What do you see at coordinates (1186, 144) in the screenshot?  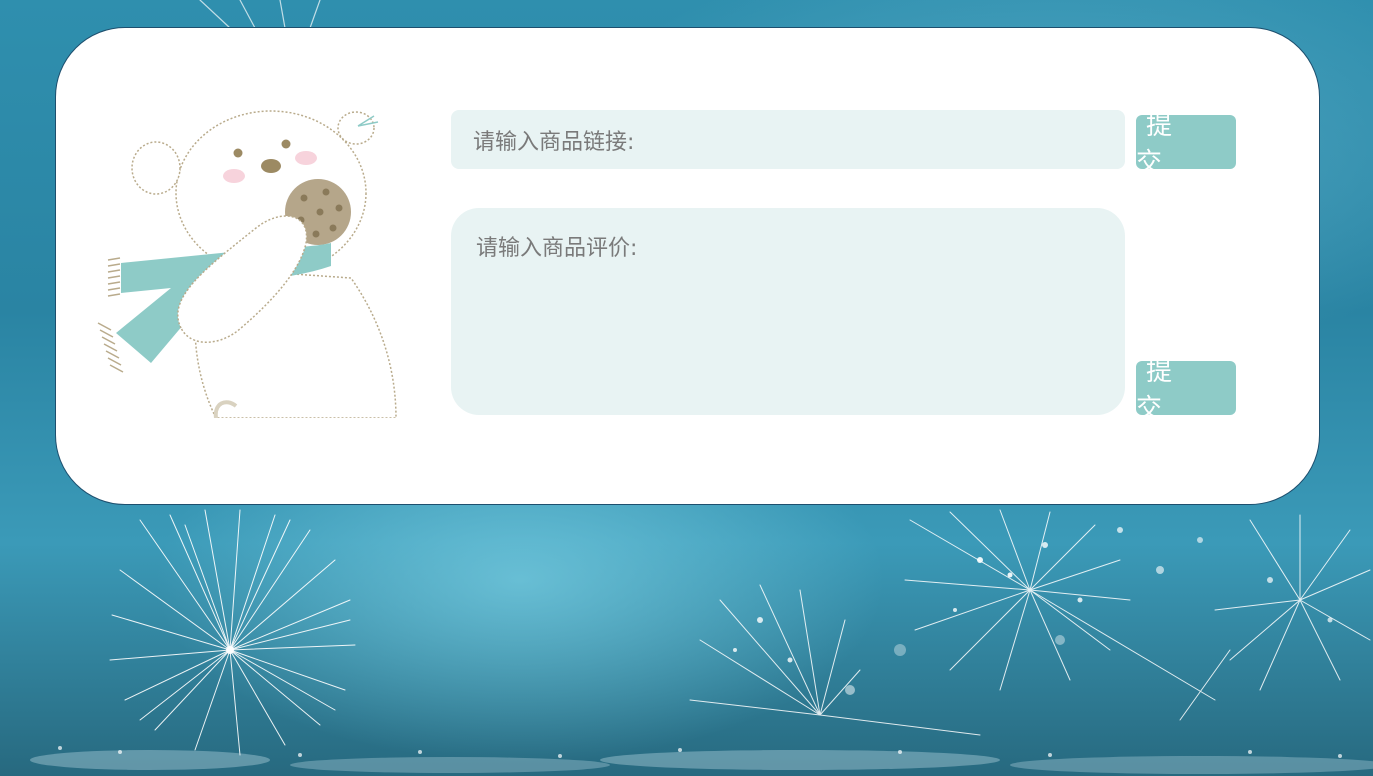 I see `submit-link-button: 提 交` at bounding box center [1186, 144].